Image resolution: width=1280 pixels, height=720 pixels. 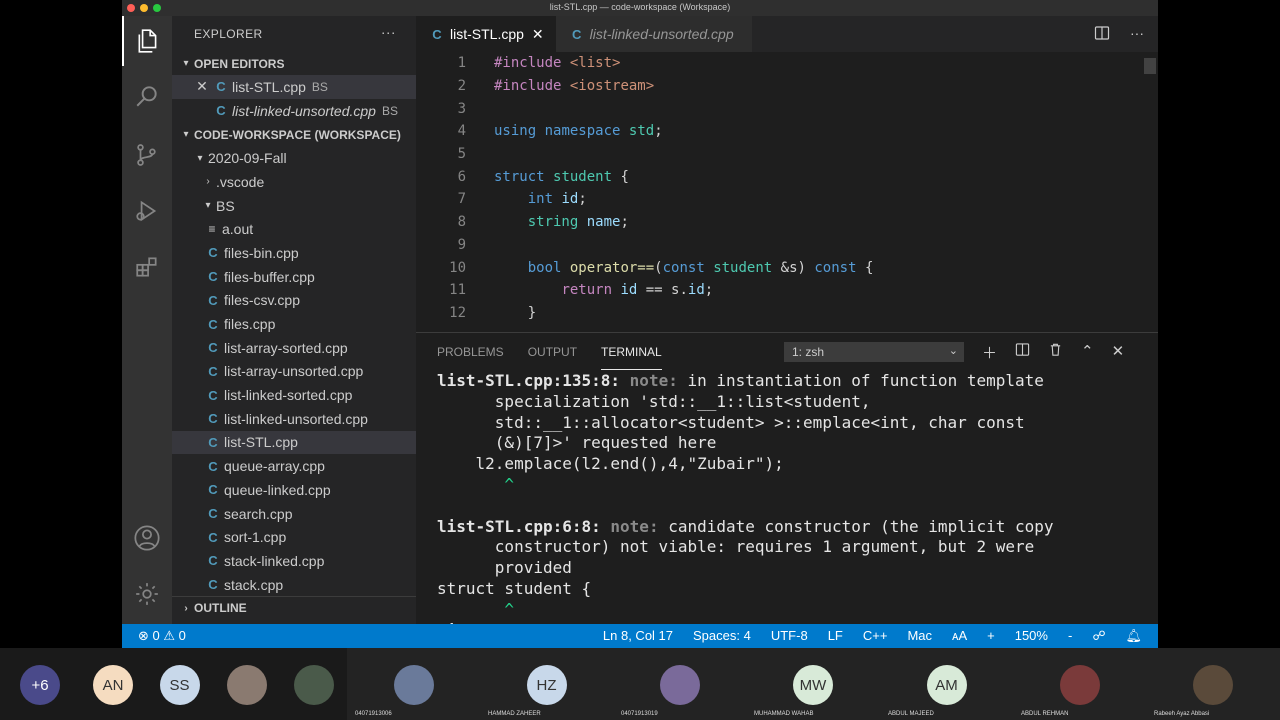 I want to click on terminal-select: 1: zsh ⌄, so click(x=874, y=352).